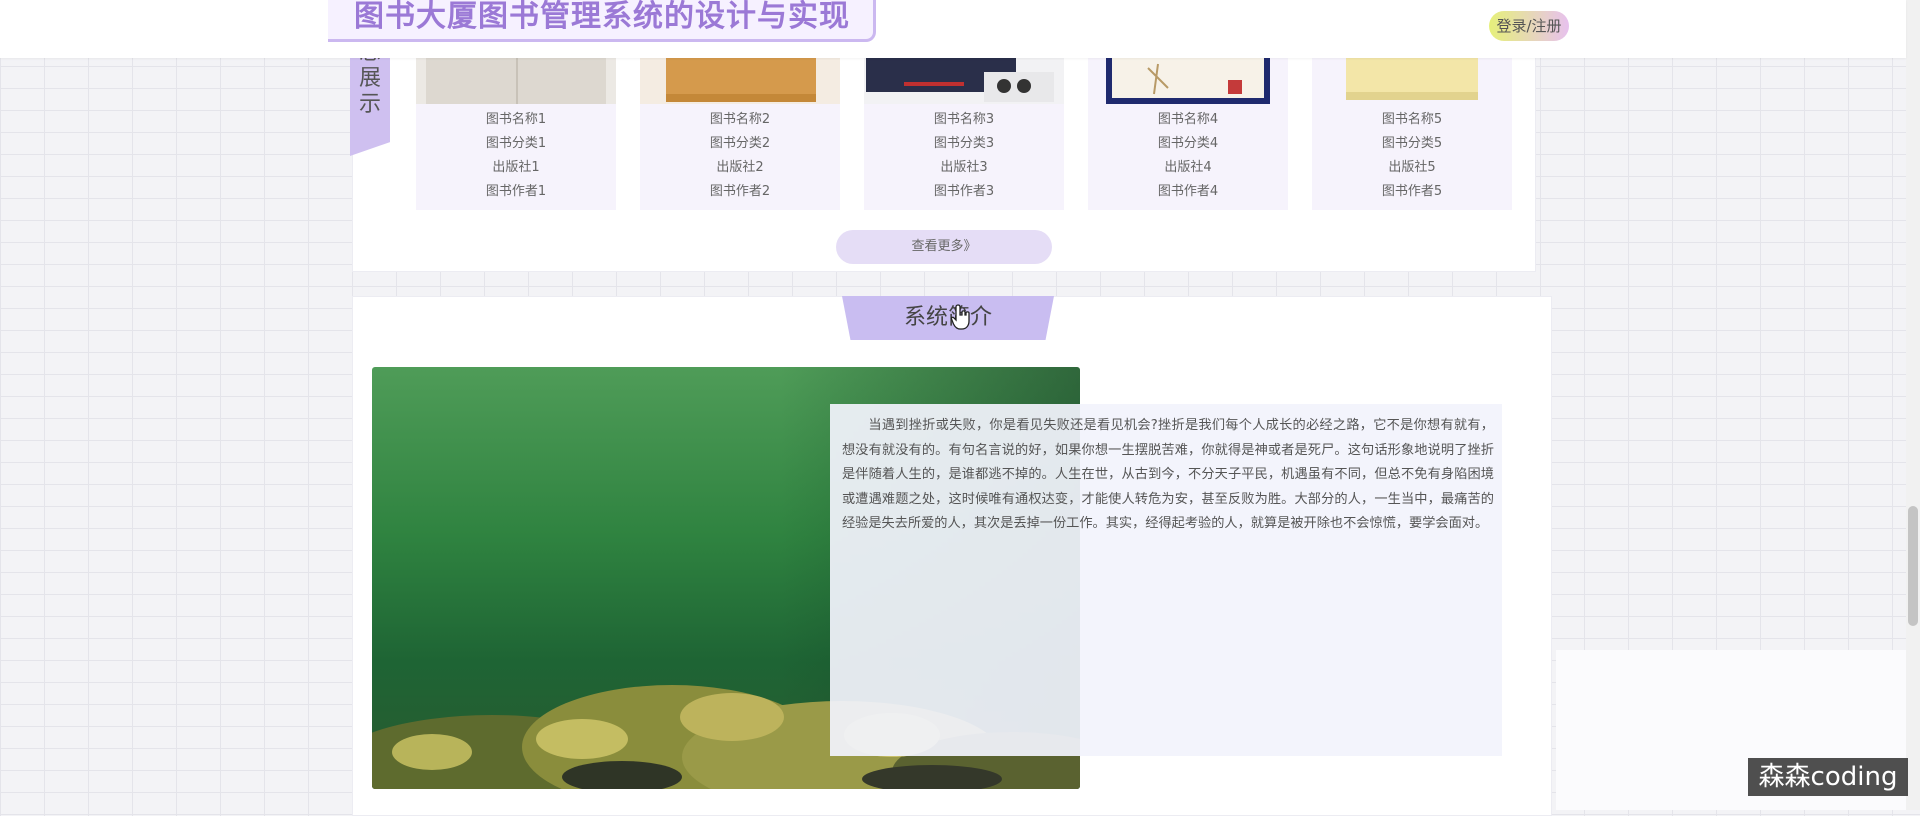  I want to click on book-author: 图书作者3, so click(964, 191).